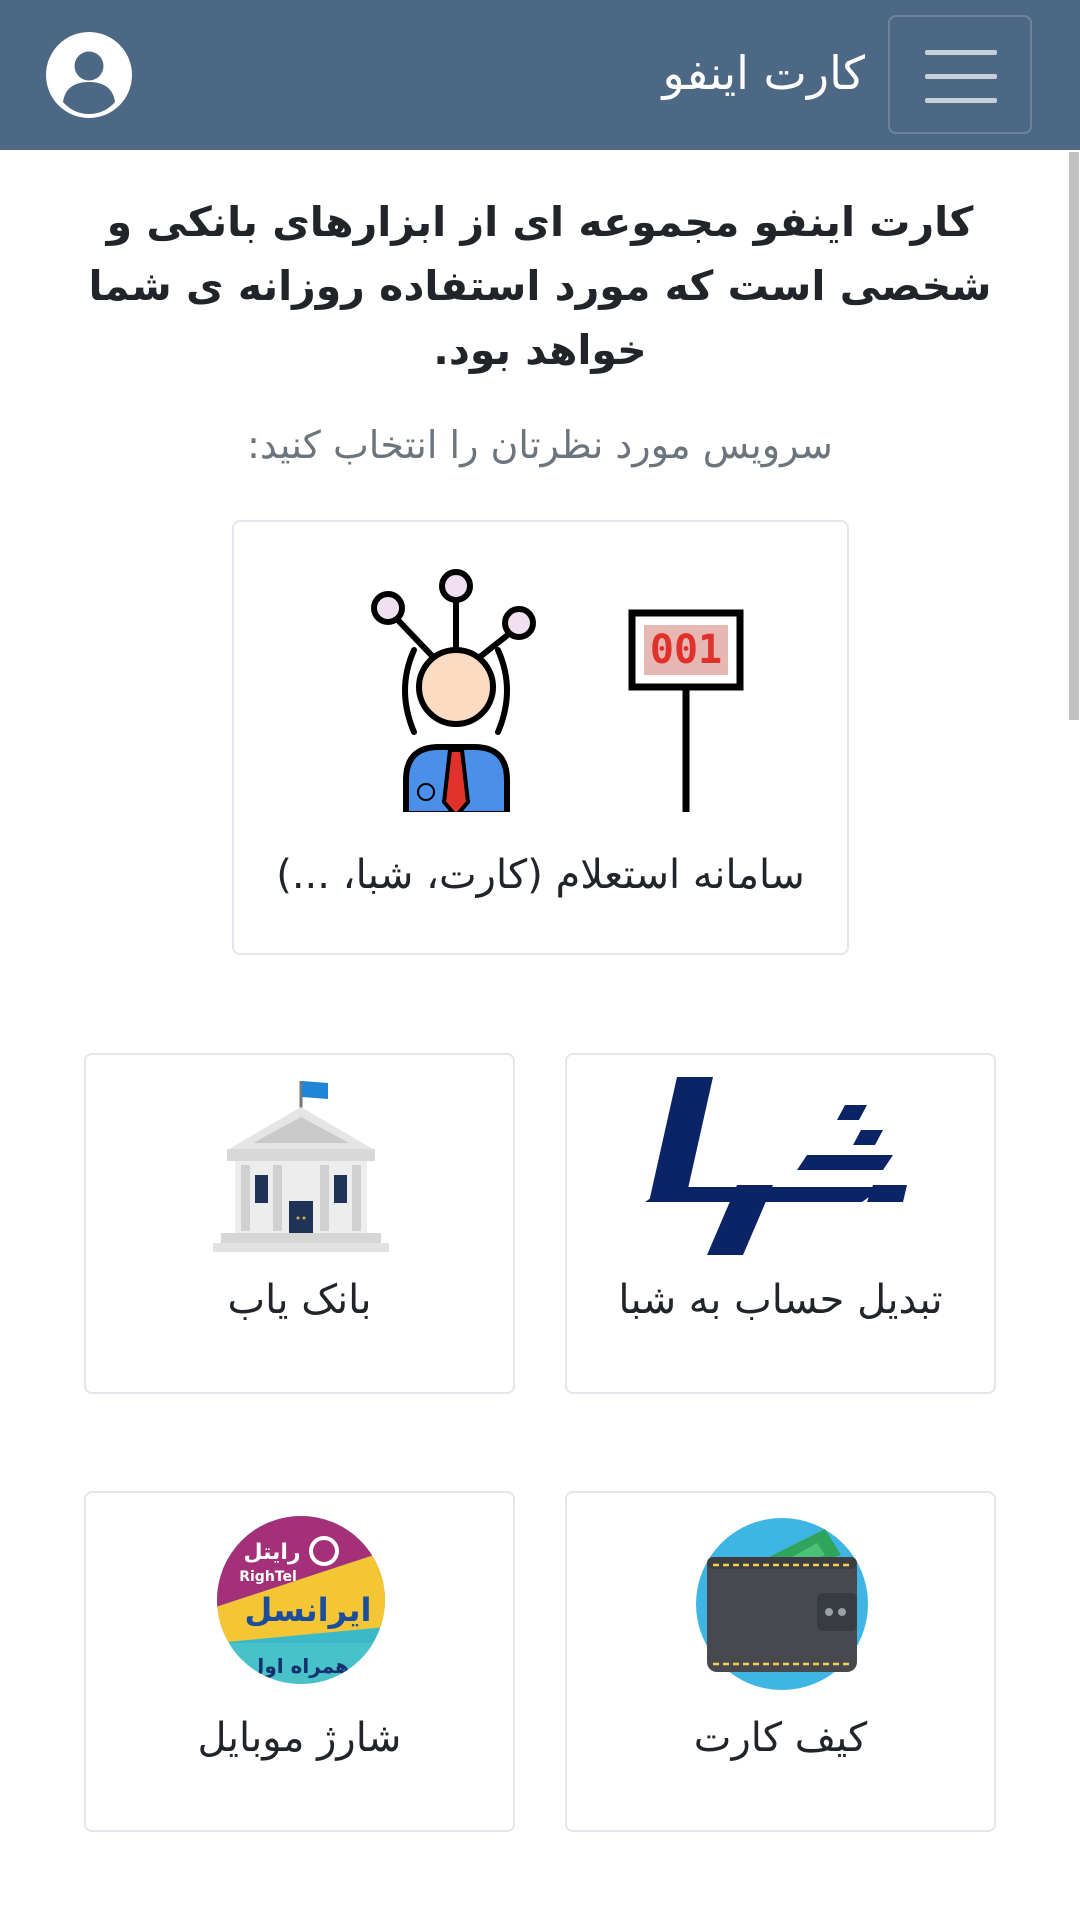  What do you see at coordinates (268, 1577) in the screenshot?
I see `svg-text: RighTel` at bounding box center [268, 1577].